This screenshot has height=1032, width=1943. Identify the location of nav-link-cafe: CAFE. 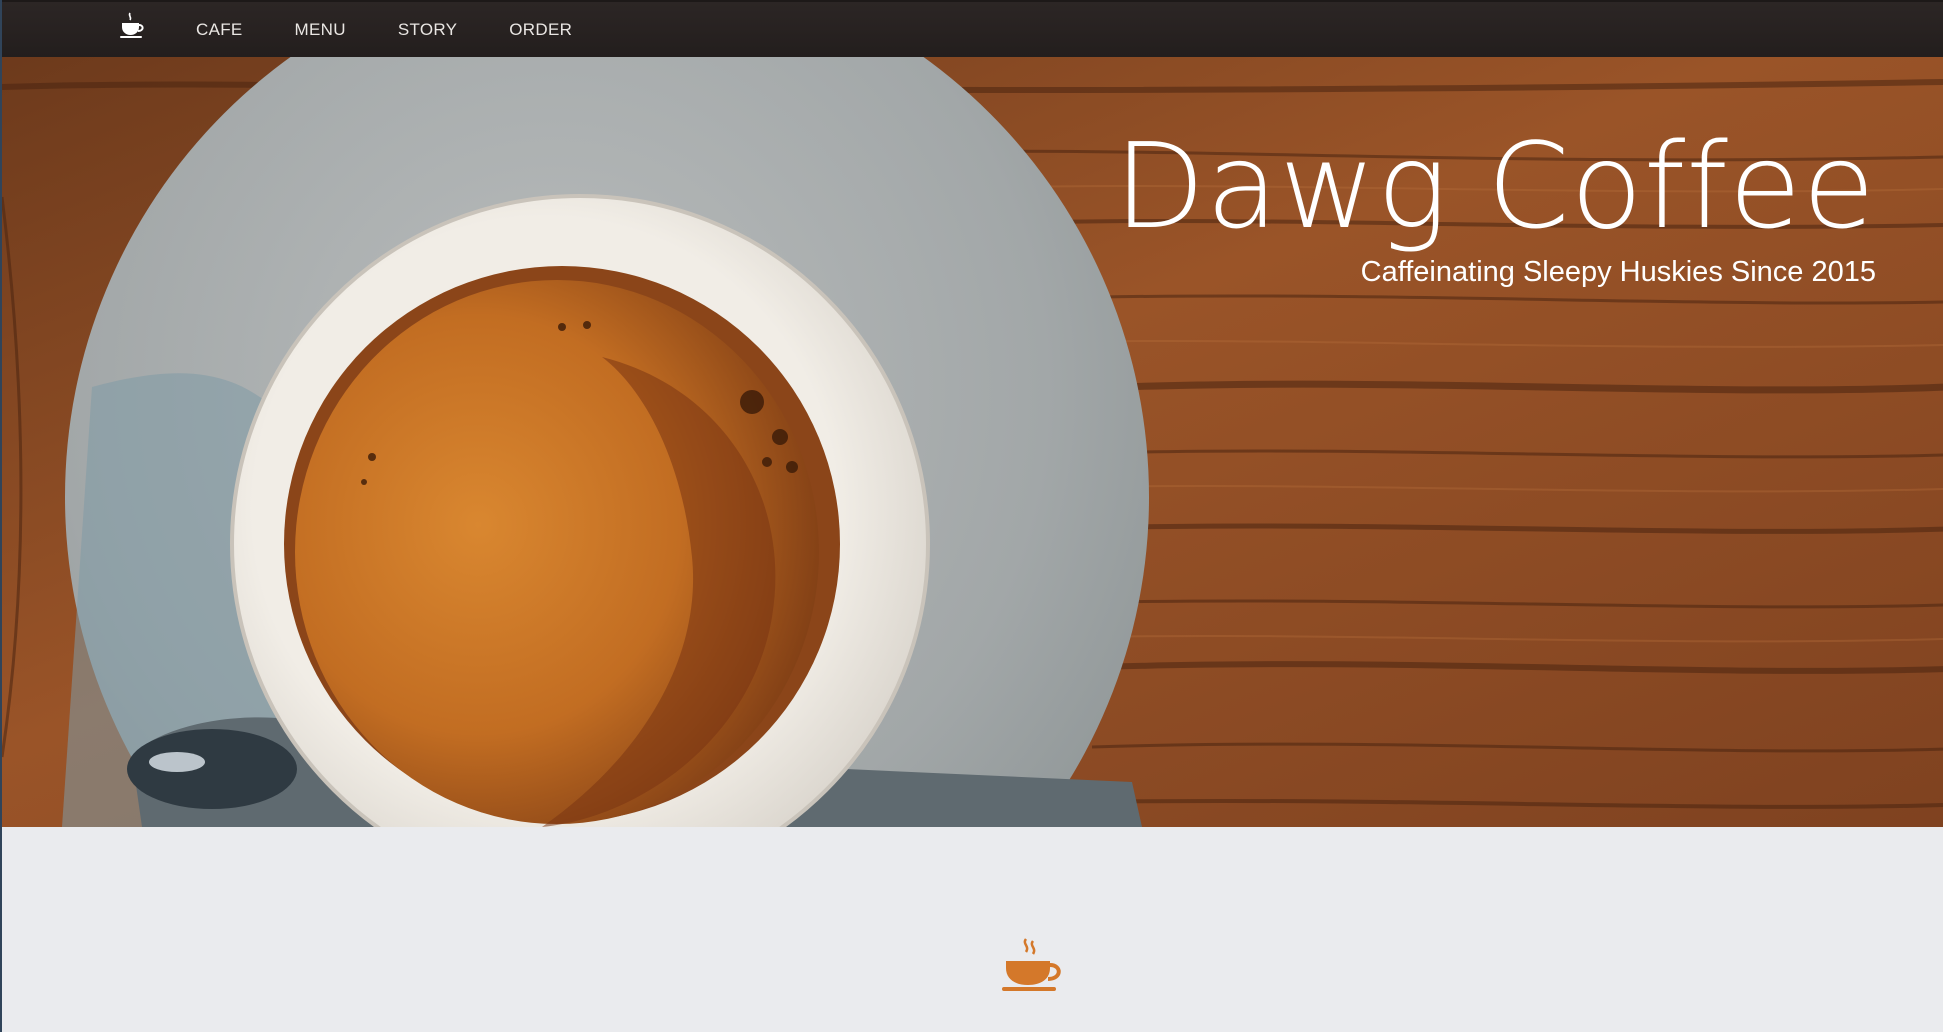
(219, 30).